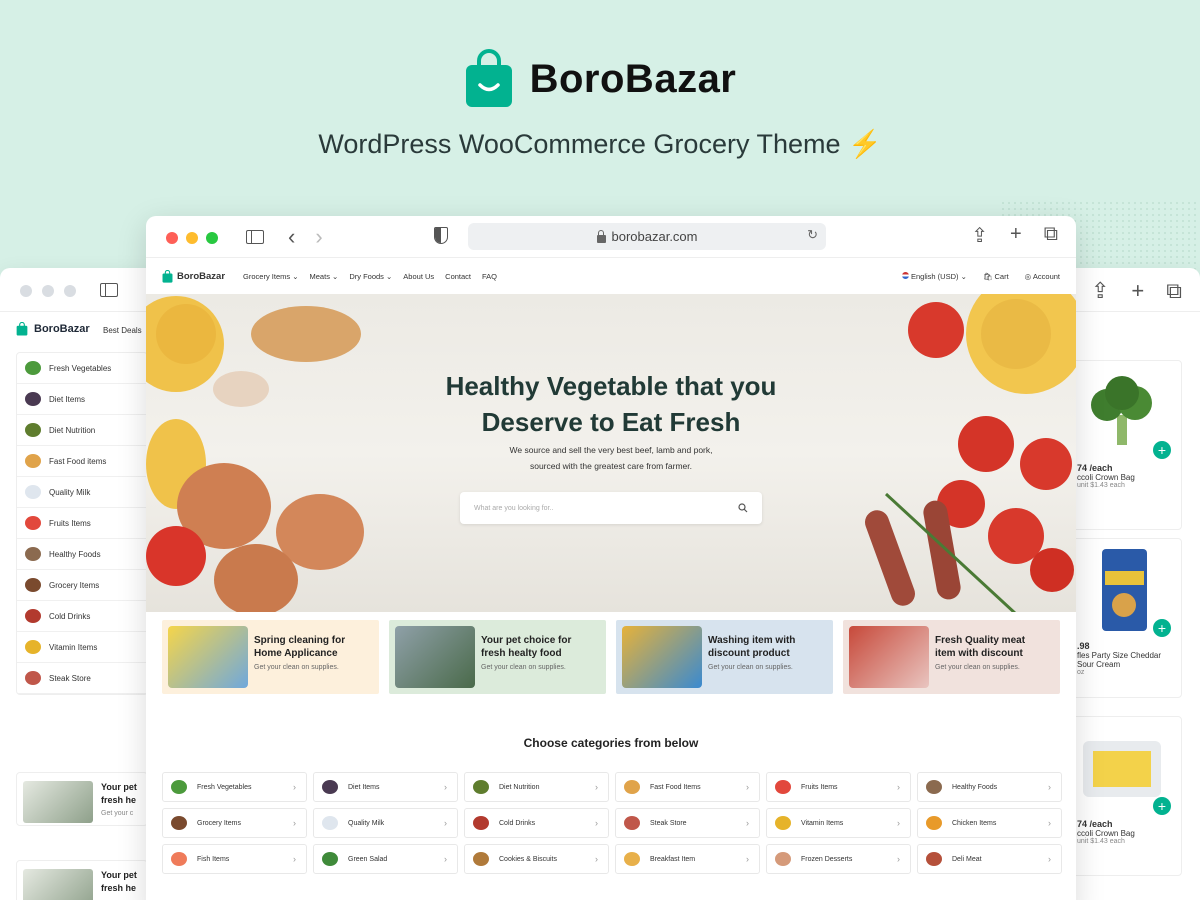 The image size is (1200, 900). Describe the element at coordinates (122, 330) in the screenshot. I see `nav-best-deals: Best Deals` at that location.